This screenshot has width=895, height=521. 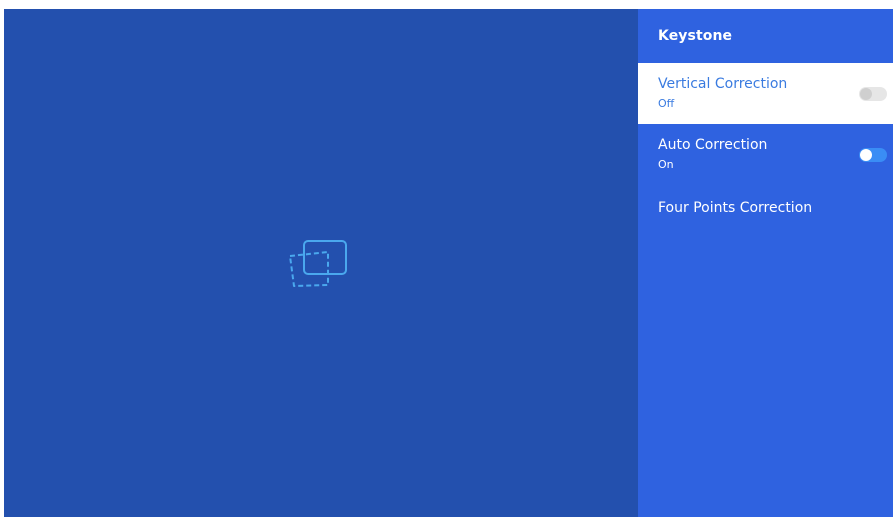 I want to click on menu-item-four-points-correction: Four Points Correction, so click(x=765, y=208).